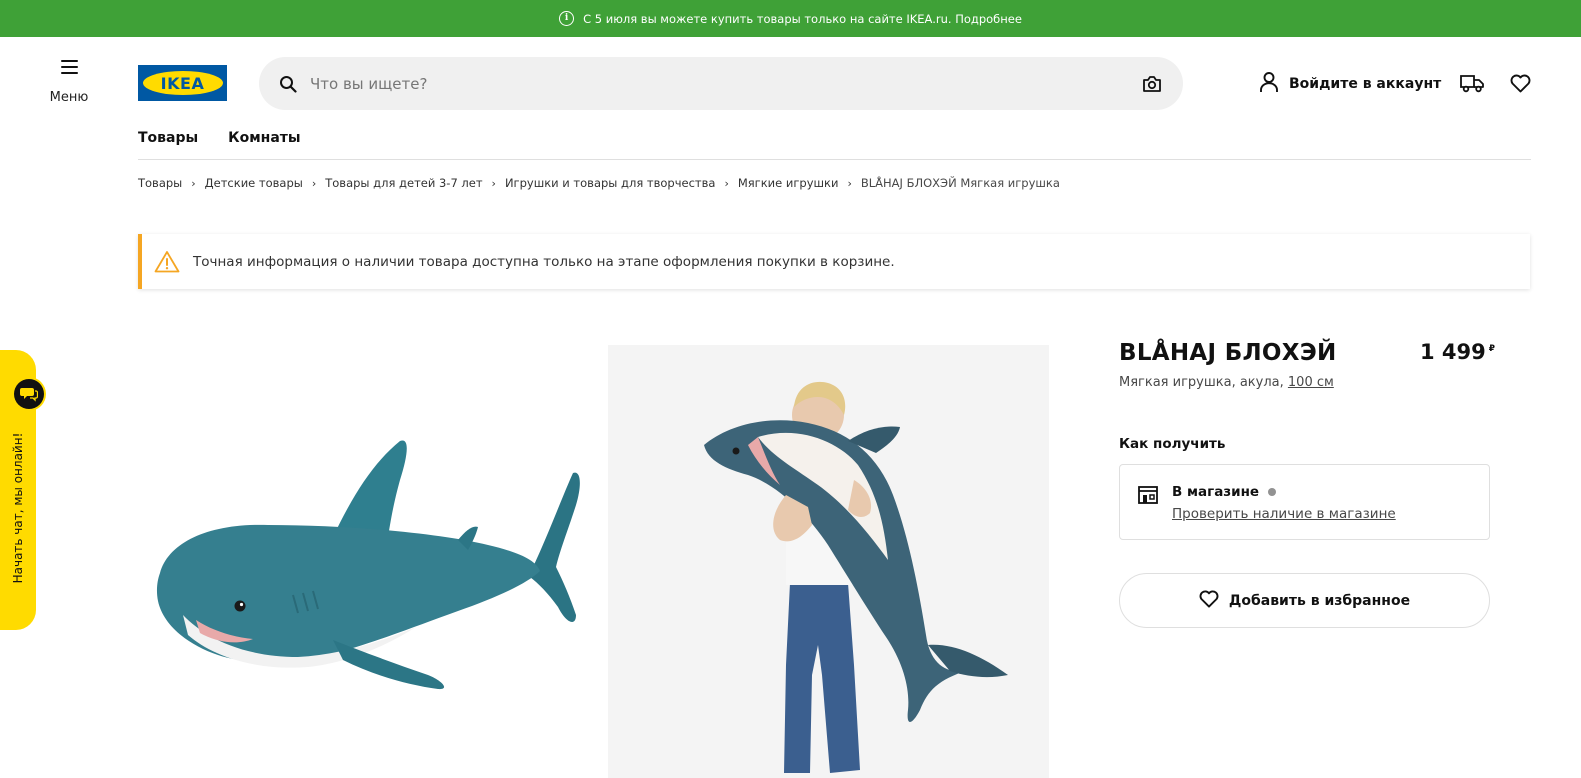 The width and height of the screenshot is (1581, 778). Describe the element at coordinates (69, 67) in the screenshot. I see `menu-icon` at that location.